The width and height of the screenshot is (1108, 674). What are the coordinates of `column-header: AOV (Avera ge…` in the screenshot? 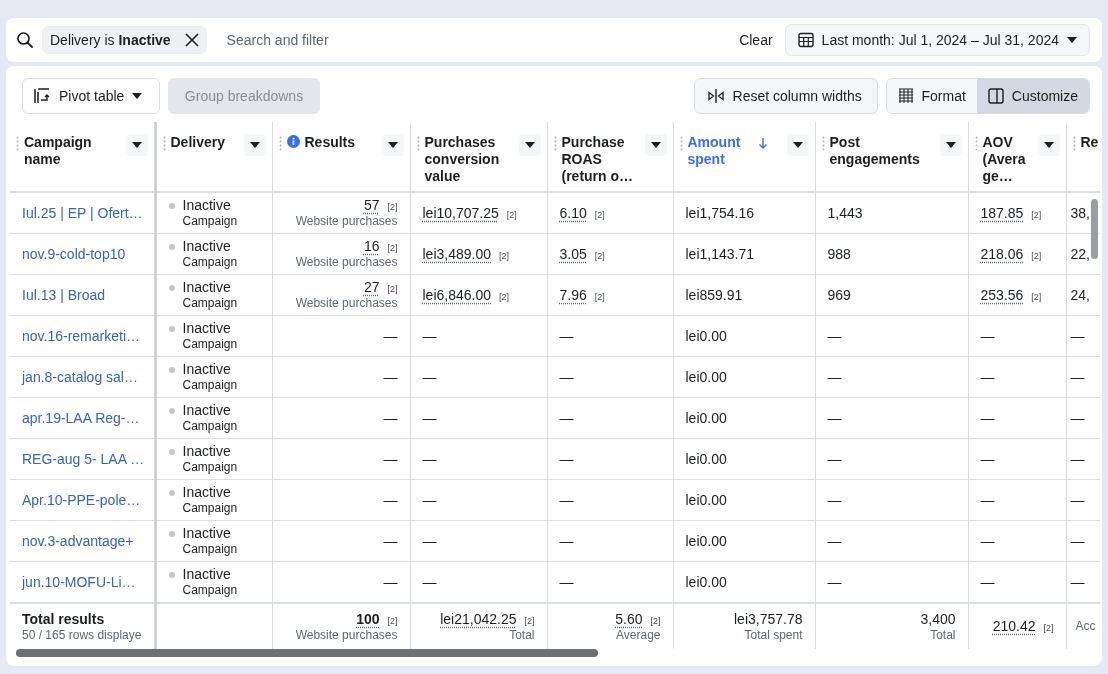 It's located at (1007, 159).